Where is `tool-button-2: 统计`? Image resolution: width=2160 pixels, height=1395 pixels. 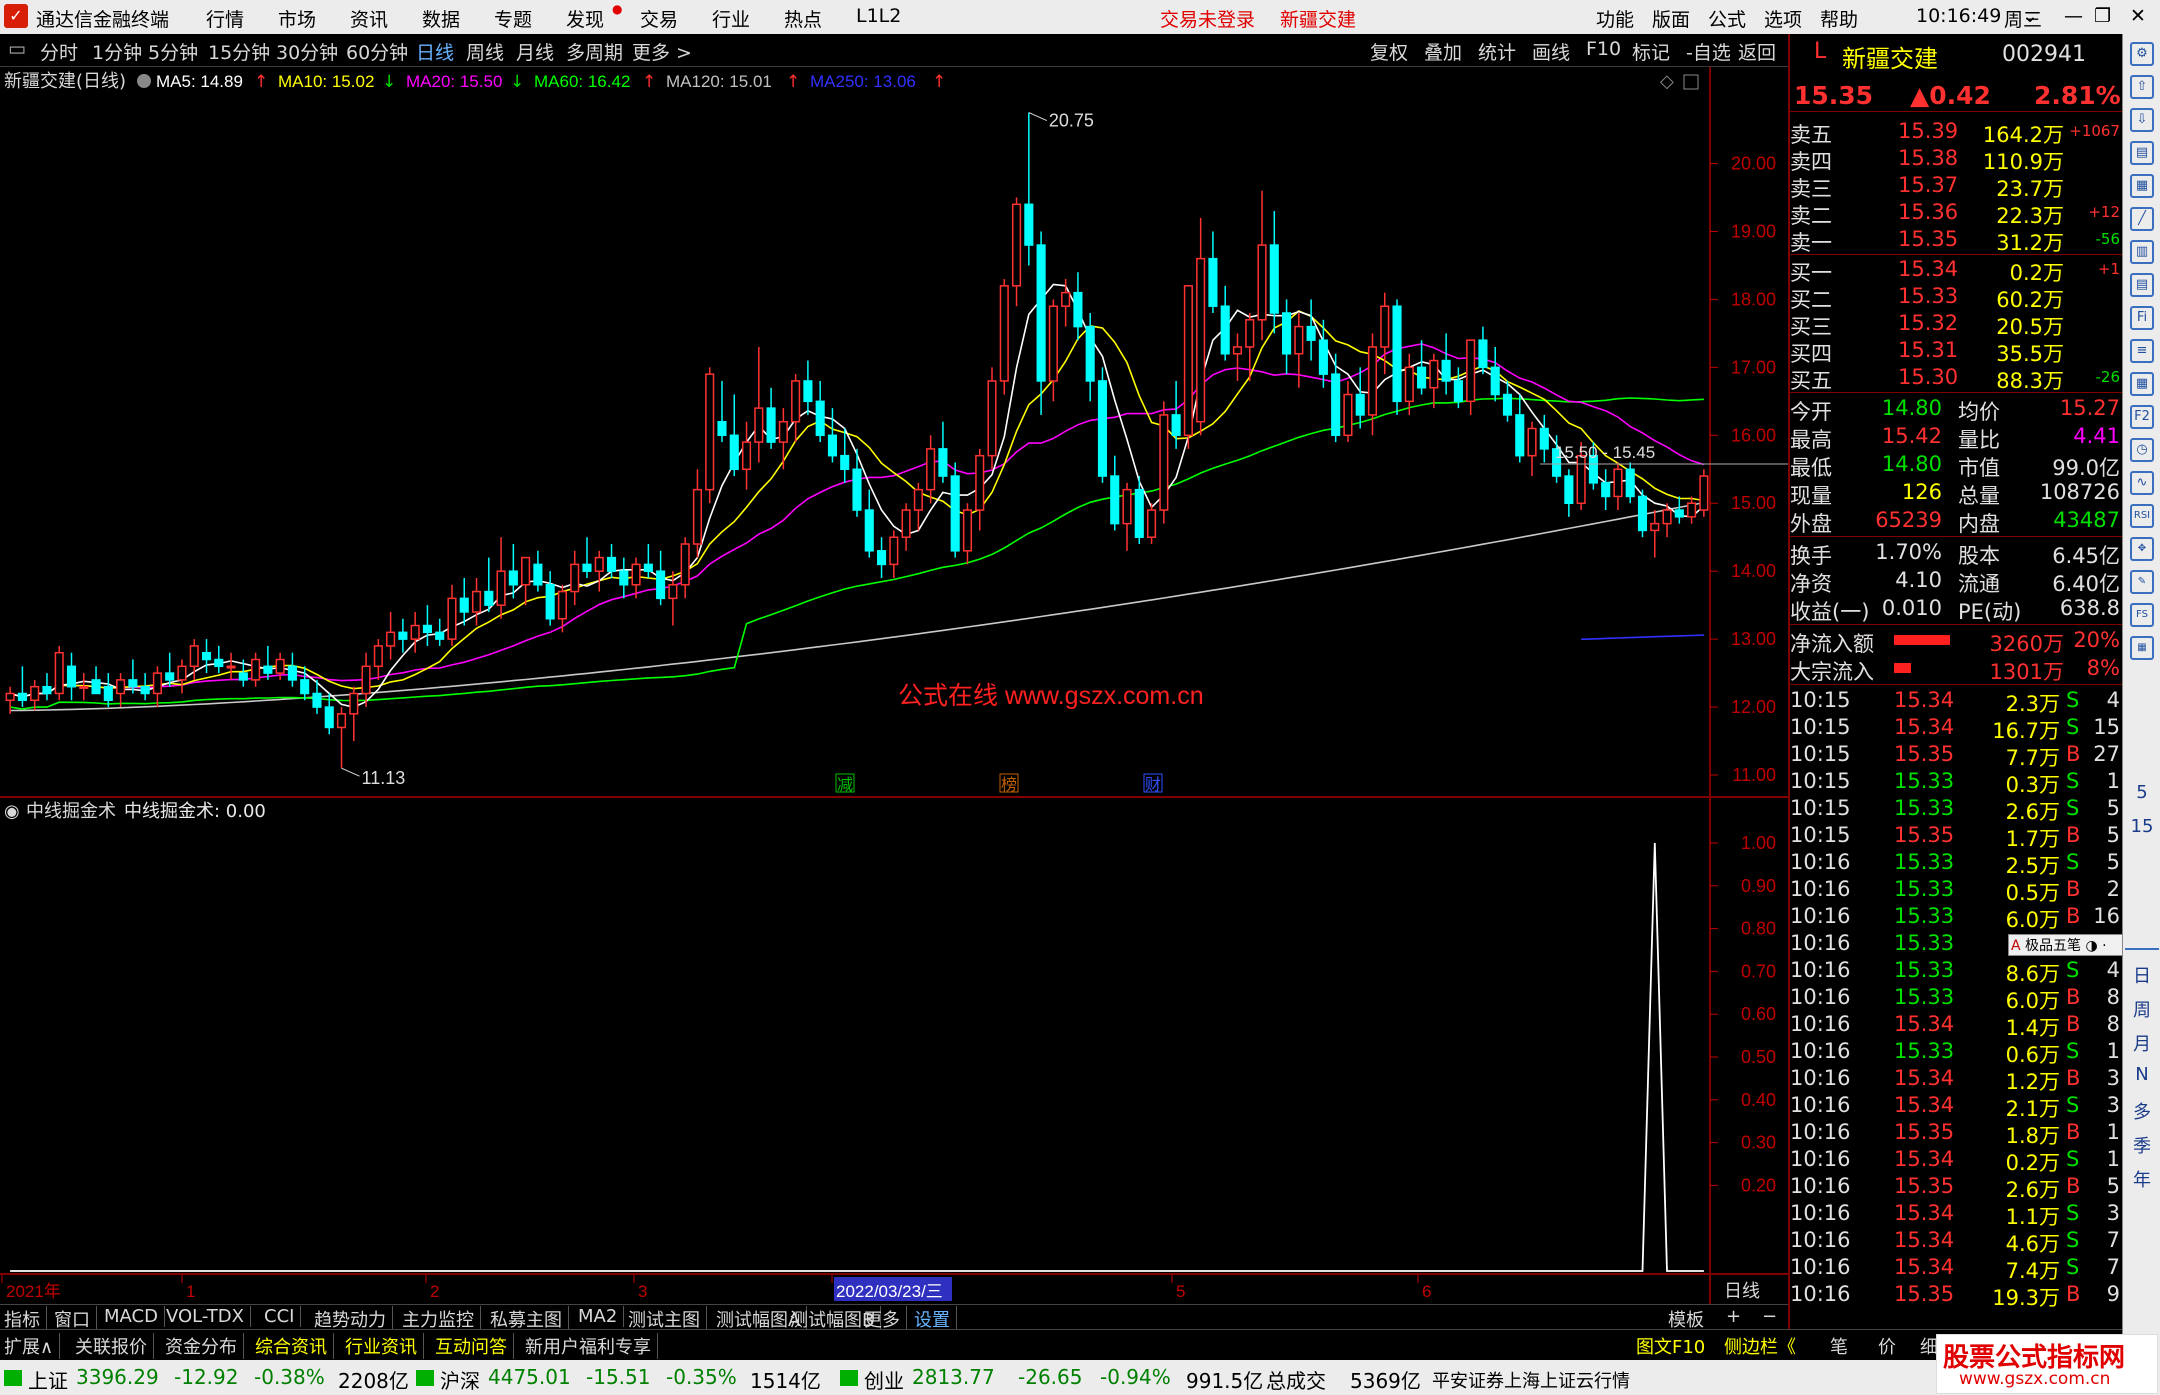
tool-button-2: 统计 is located at coordinates (1497, 51).